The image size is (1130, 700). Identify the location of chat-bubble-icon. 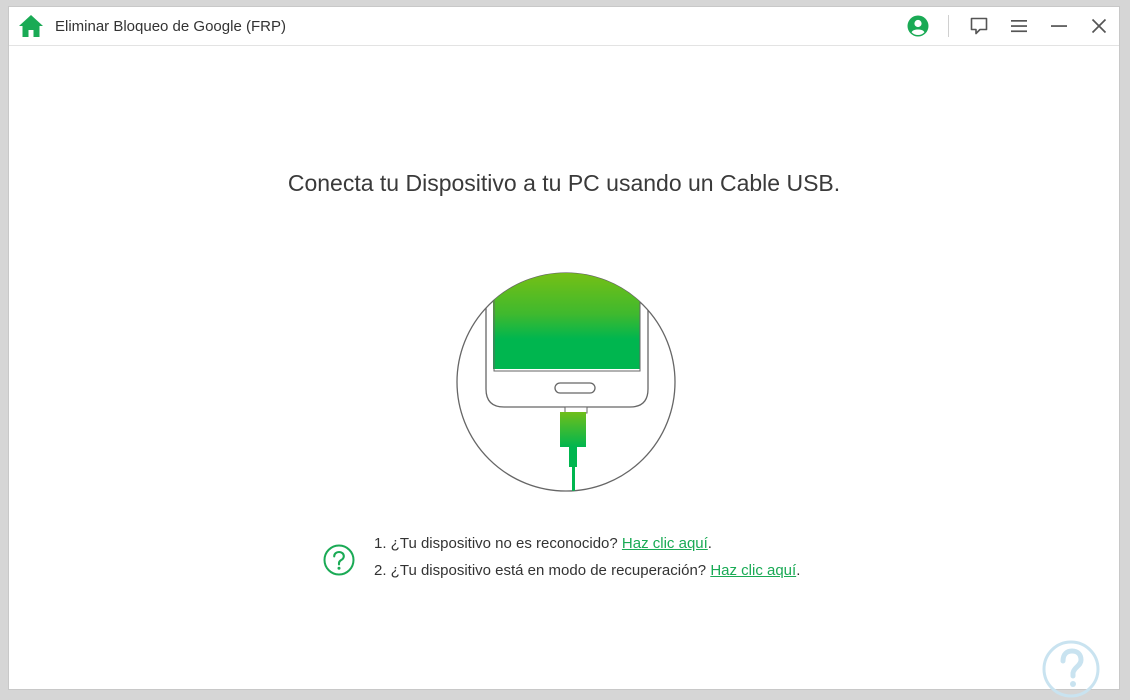
(979, 26).